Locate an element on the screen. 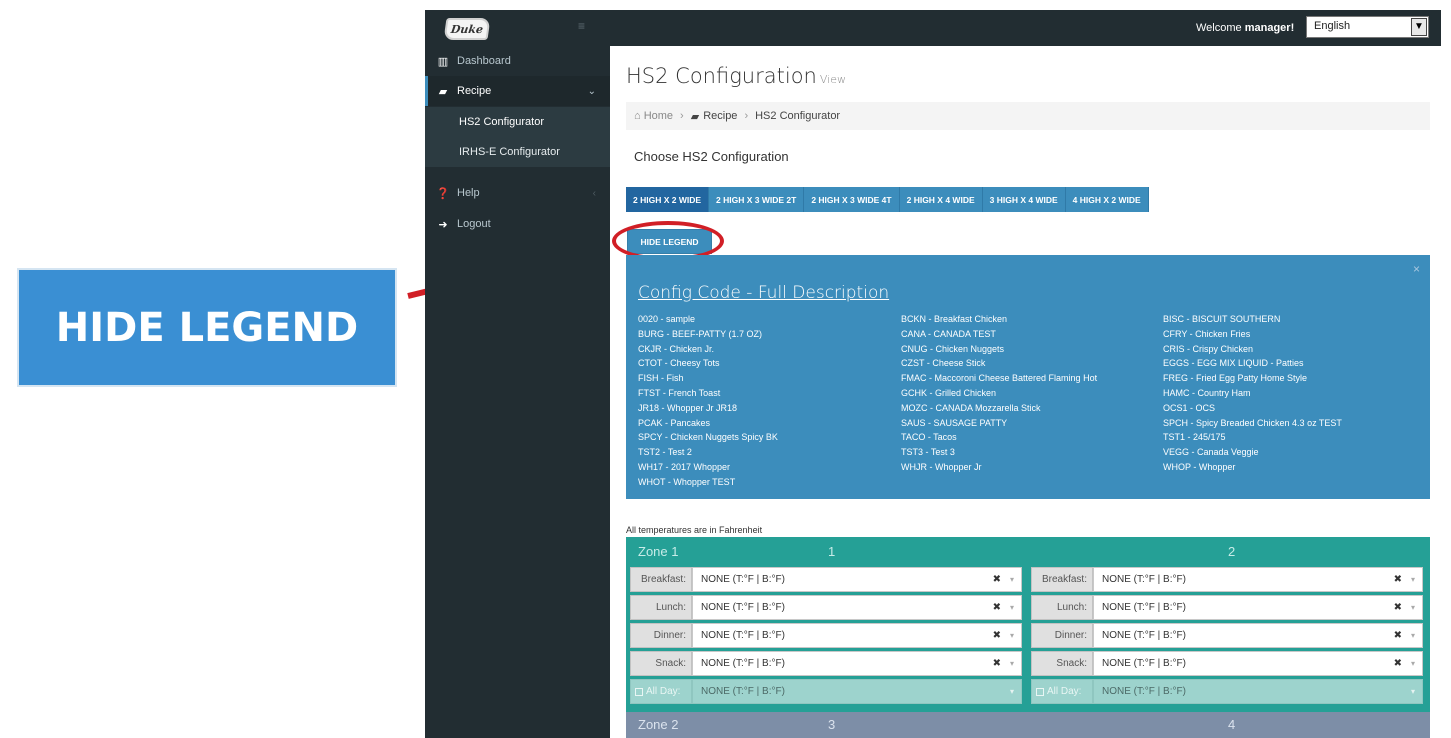 This screenshot has width=1451, height=738. zone-title: Zone 2 is located at coordinates (658, 724).